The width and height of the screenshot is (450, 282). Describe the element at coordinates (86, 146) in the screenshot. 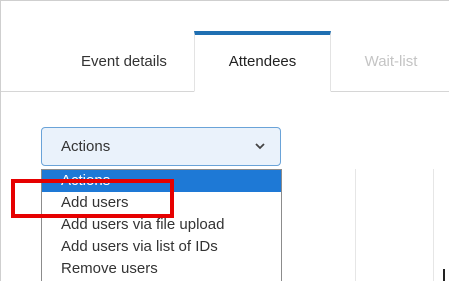

I see `actions-select-value: Actions` at that location.